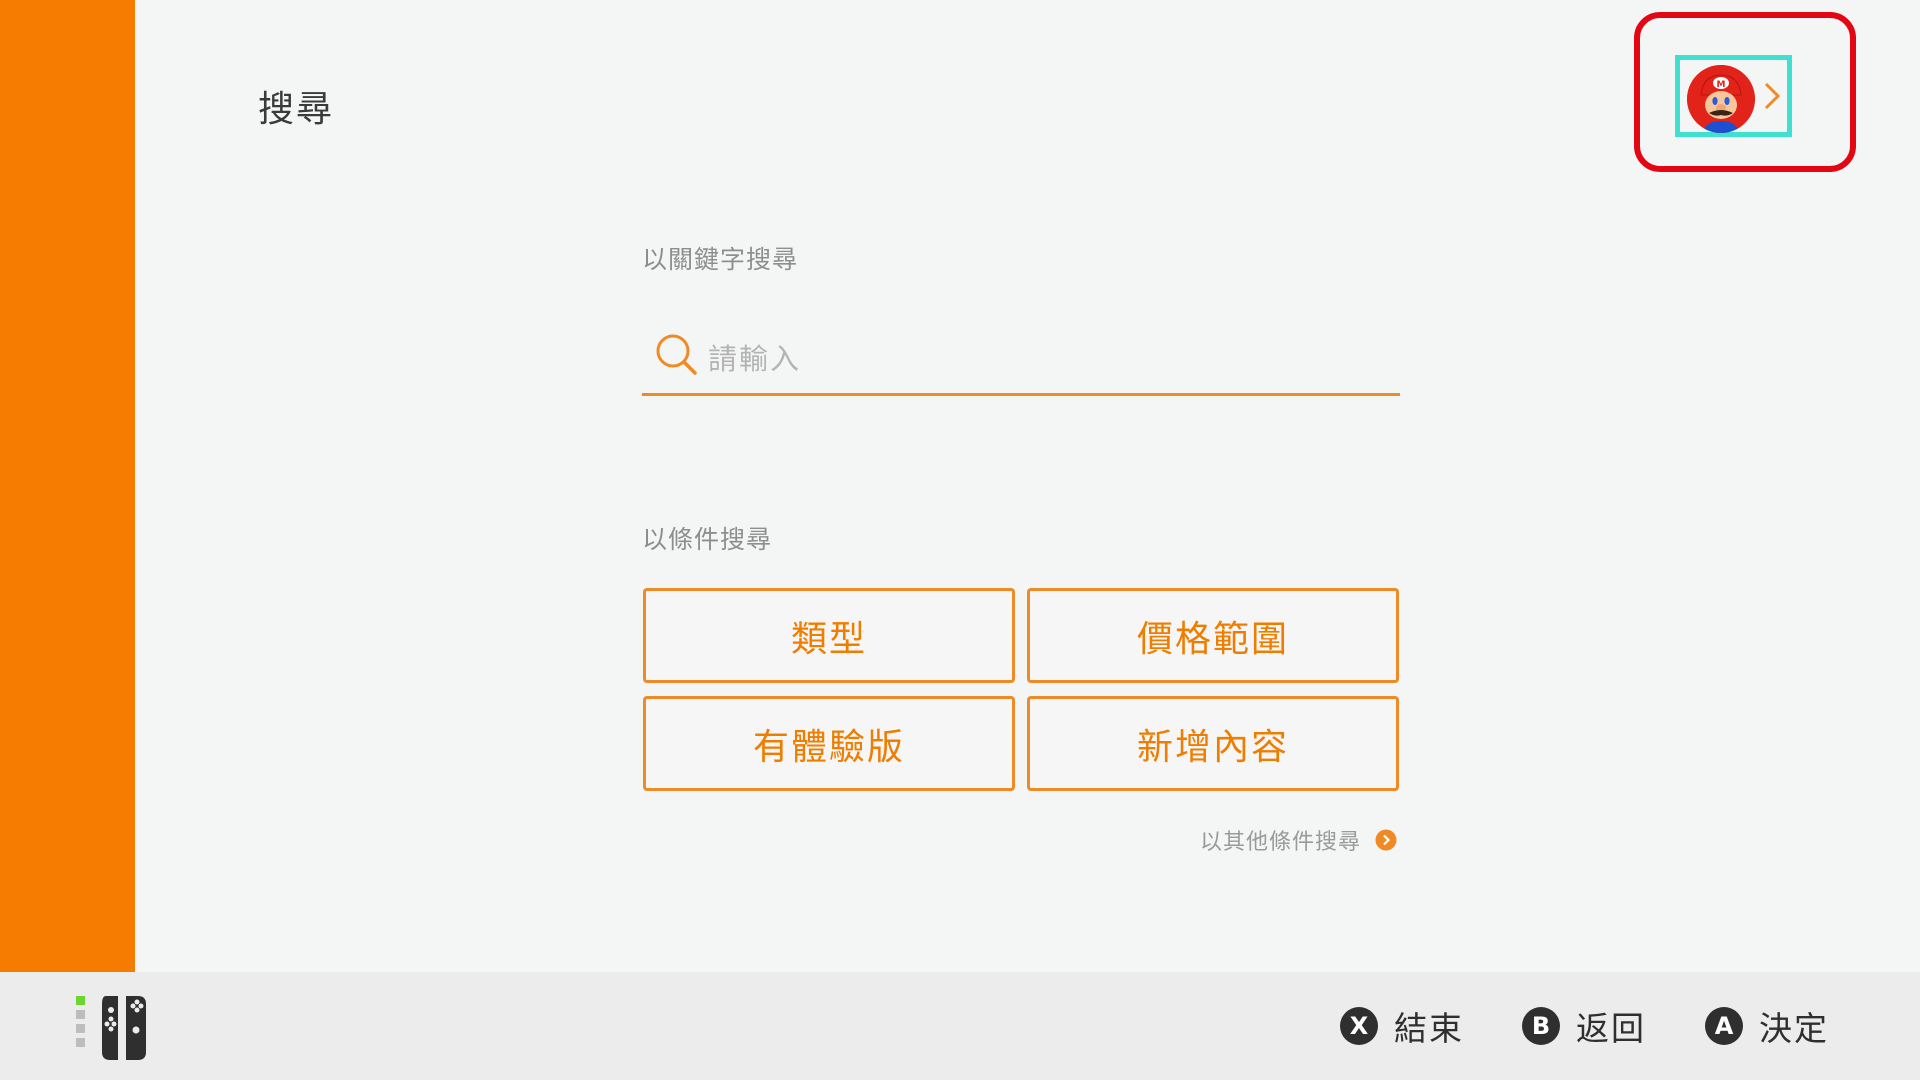 This screenshot has height=1080, width=1920. I want to click on mario-avatar-icon: M, so click(1721, 99).